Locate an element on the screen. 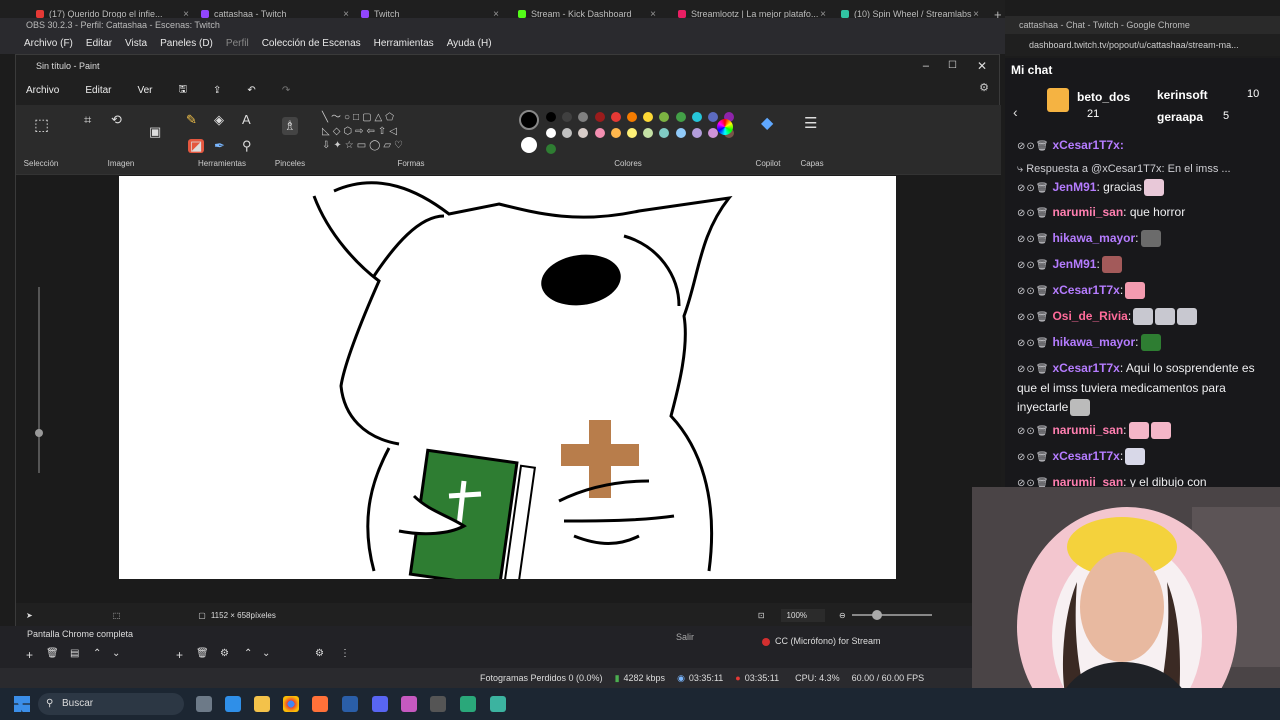 The width and height of the screenshot is (1280, 720). down-icon: ⌄ is located at coordinates (116, 653).